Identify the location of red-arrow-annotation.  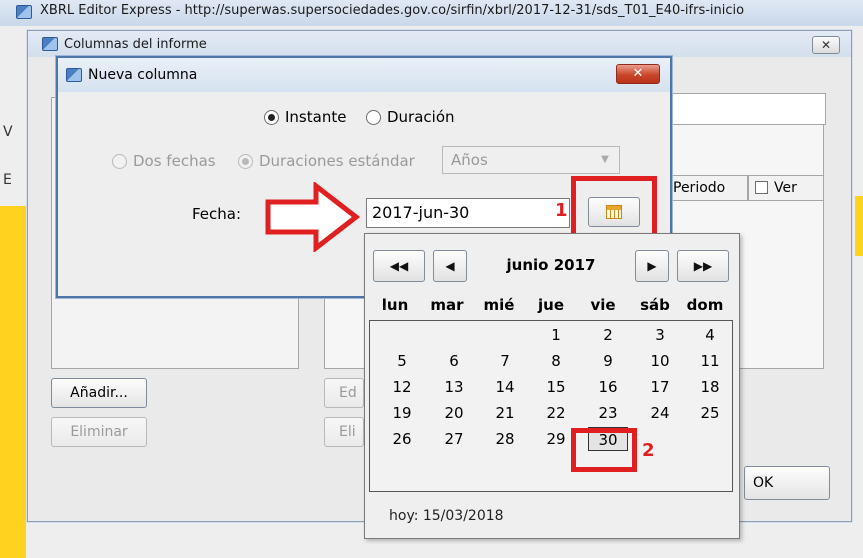
(312, 217).